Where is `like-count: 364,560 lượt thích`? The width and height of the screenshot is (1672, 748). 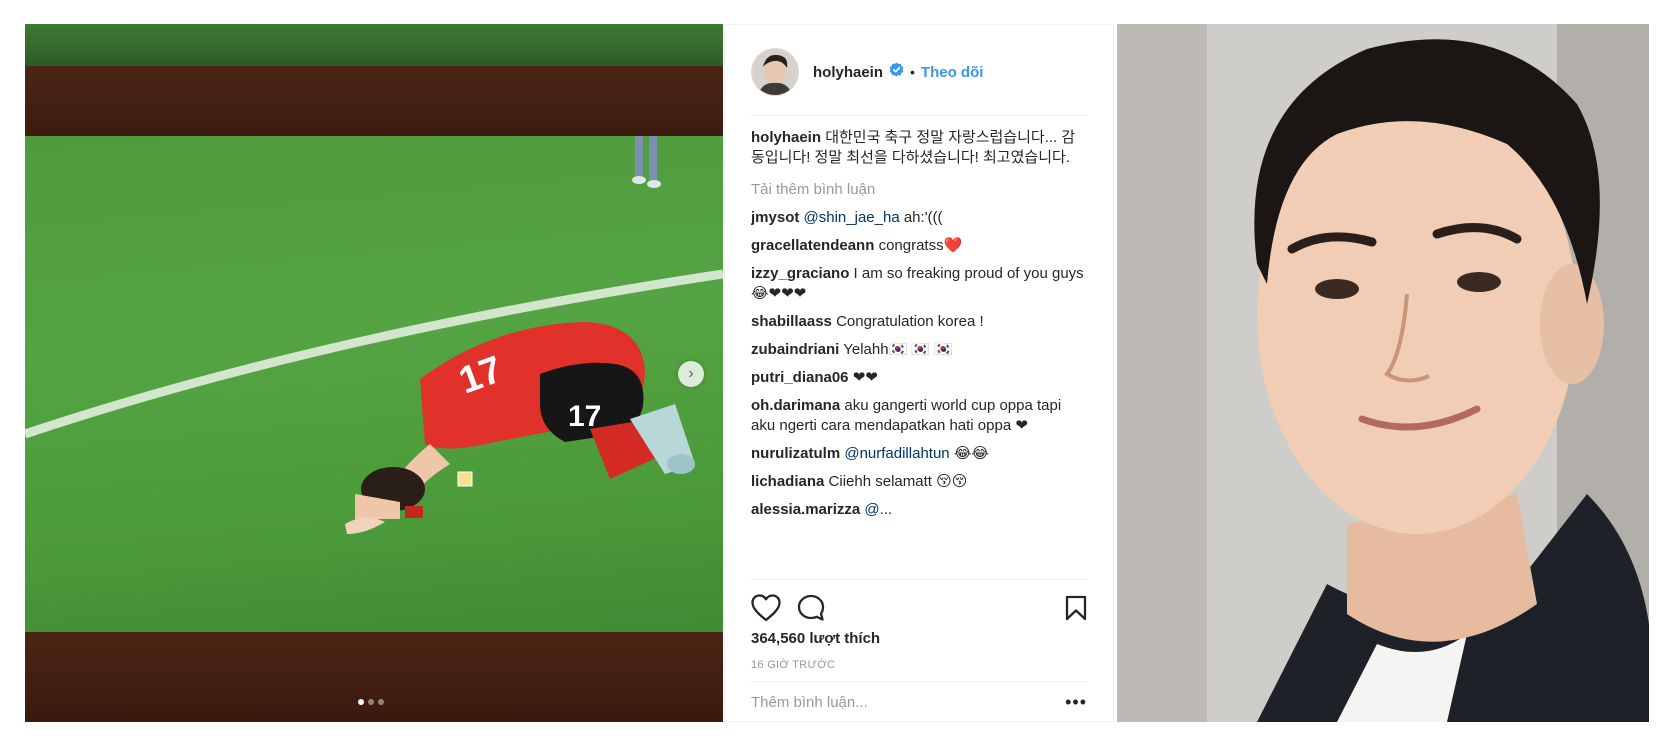
like-count: 364,560 lượt thích is located at coordinates (815, 638).